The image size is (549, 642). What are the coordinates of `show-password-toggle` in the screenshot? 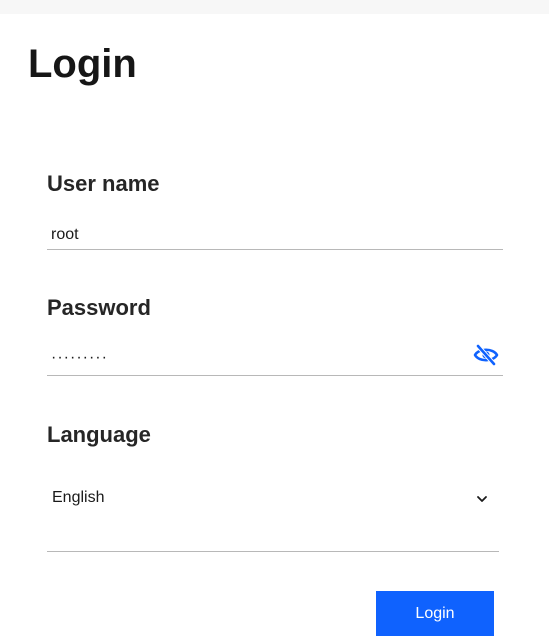 It's located at (486, 355).